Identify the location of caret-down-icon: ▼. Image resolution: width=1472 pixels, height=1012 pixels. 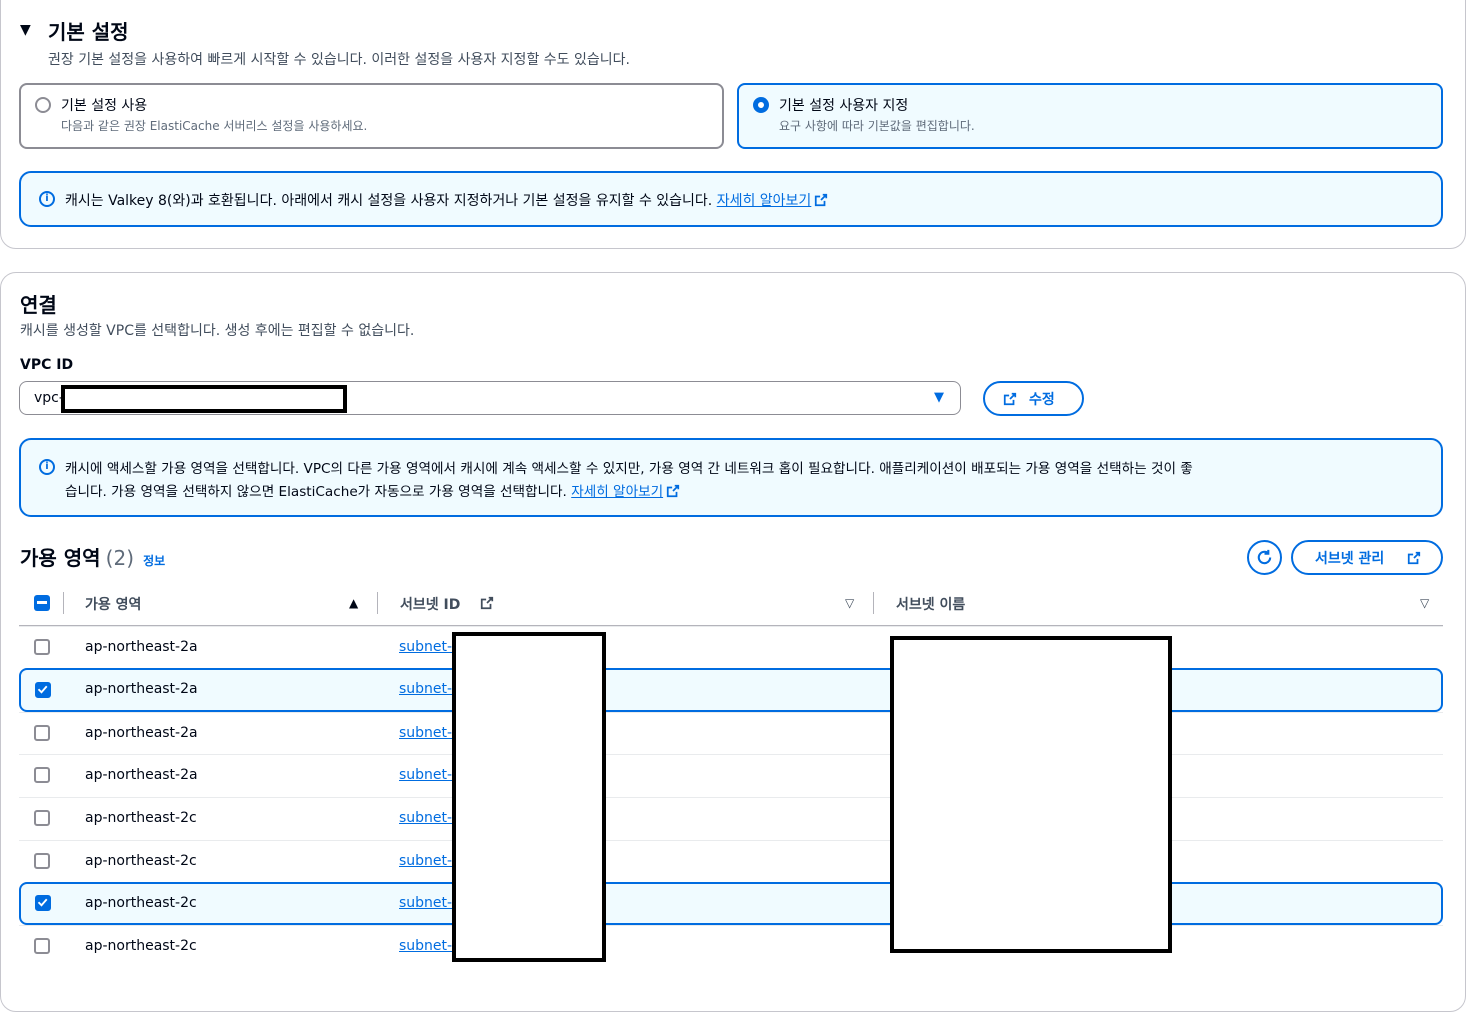
(939, 397).